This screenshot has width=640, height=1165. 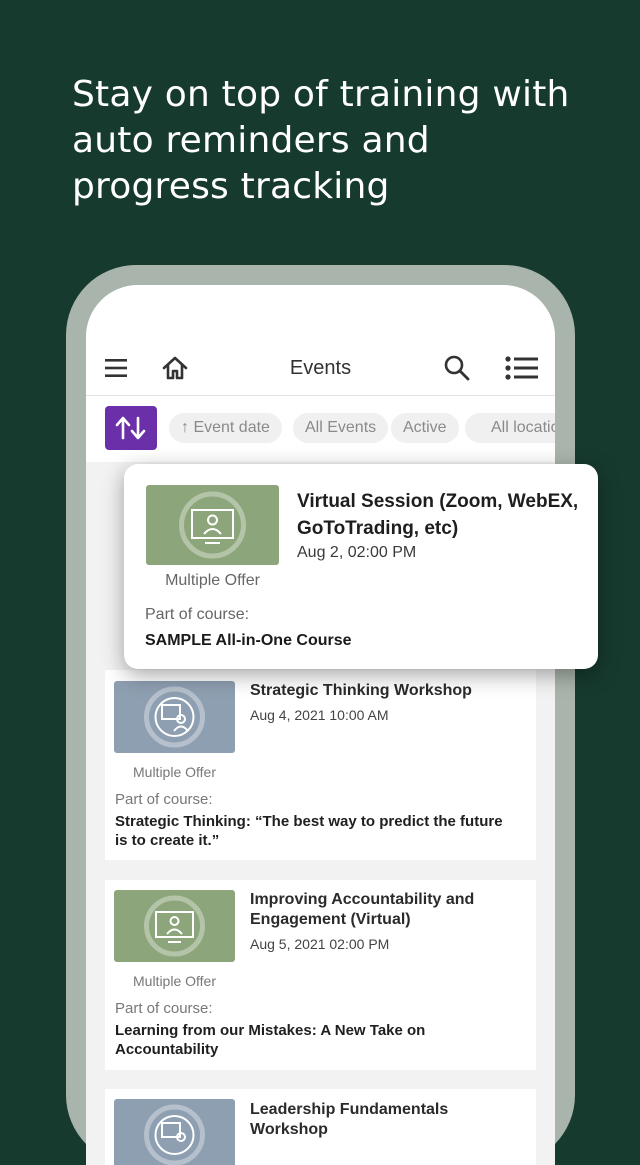 What do you see at coordinates (341, 428) in the screenshot?
I see `filter-chip-all-events: All Events` at bounding box center [341, 428].